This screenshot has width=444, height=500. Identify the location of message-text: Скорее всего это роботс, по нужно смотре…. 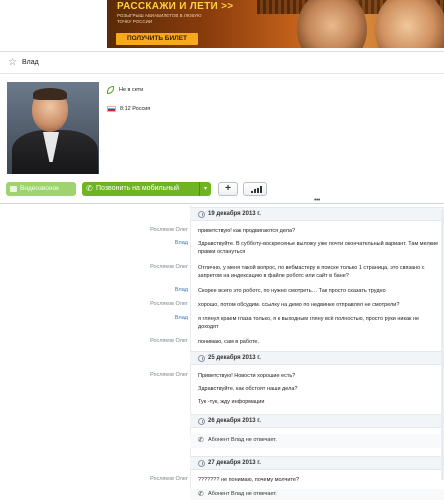
(292, 291).